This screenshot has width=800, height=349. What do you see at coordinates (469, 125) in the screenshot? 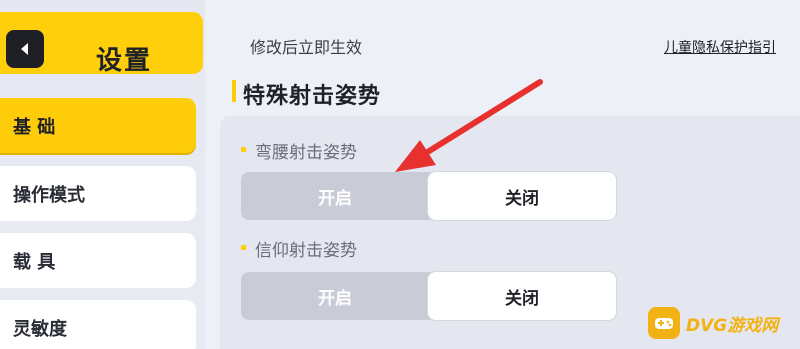
I see `annotation-arrow-icon` at bounding box center [469, 125].